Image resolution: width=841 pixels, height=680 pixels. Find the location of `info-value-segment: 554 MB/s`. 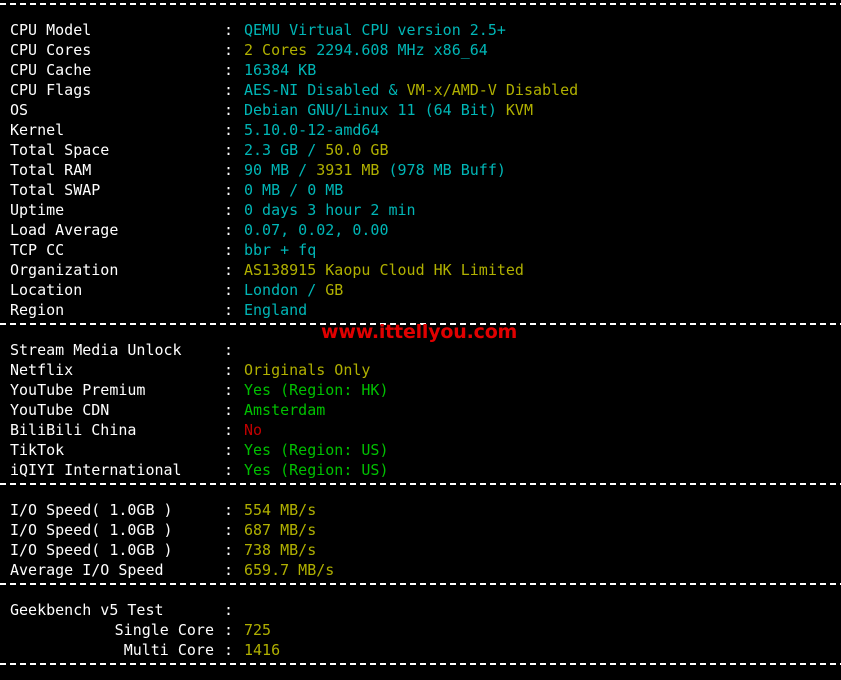

info-value-segment: 554 MB/s is located at coordinates (280, 510).